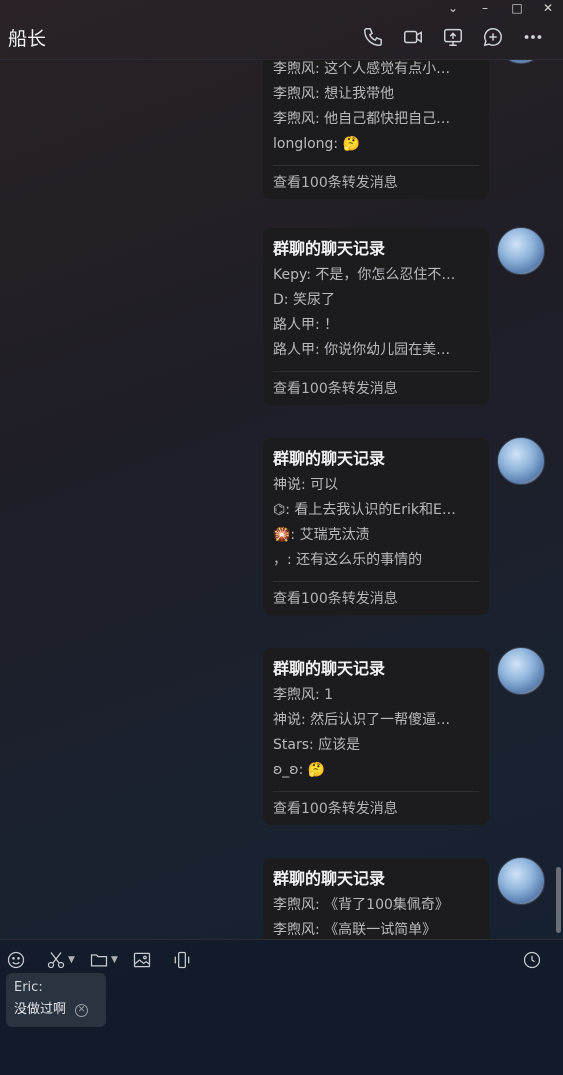  Describe the element at coordinates (60, 960) in the screenshot. I see `scissors-icon: ▼` at that location.